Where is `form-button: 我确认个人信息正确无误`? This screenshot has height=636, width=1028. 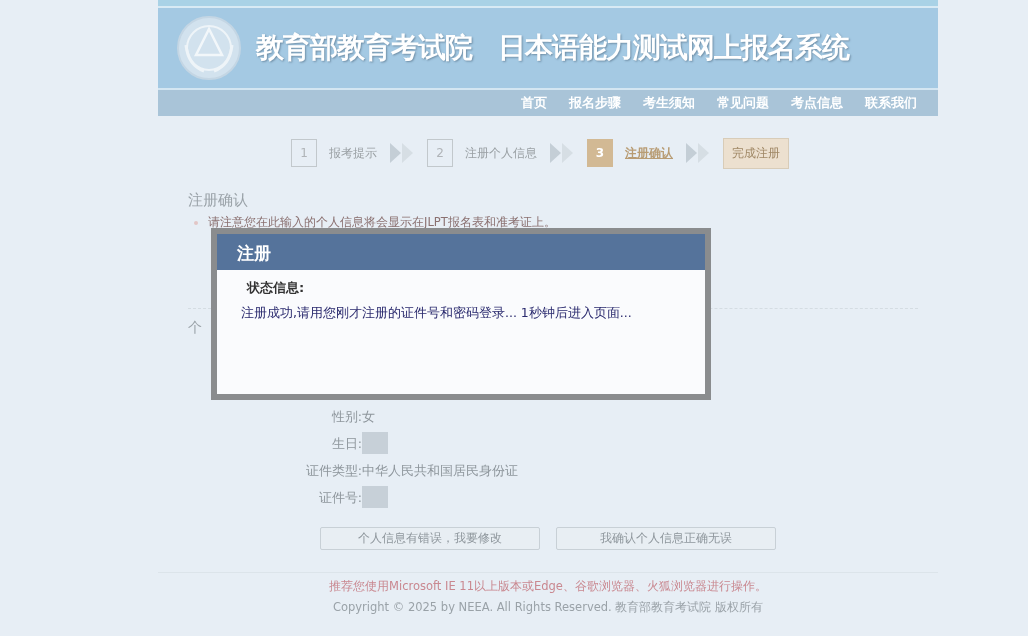
form-button: 我确认个人信息正确无误 is located at coordinates (666, 538).